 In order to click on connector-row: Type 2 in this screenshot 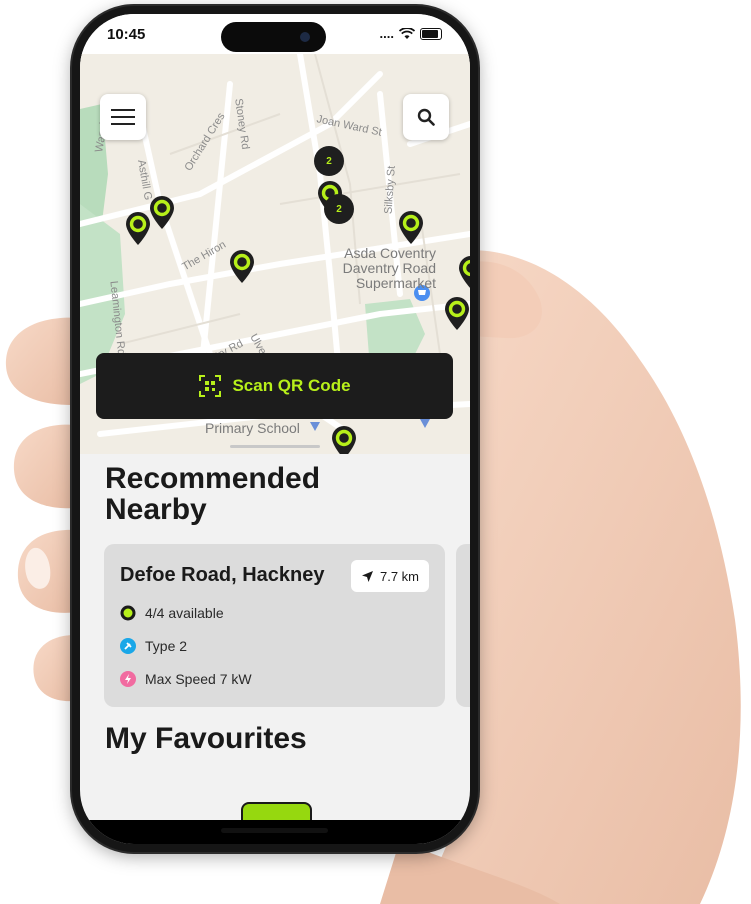, I will do `click(153, 646)`.